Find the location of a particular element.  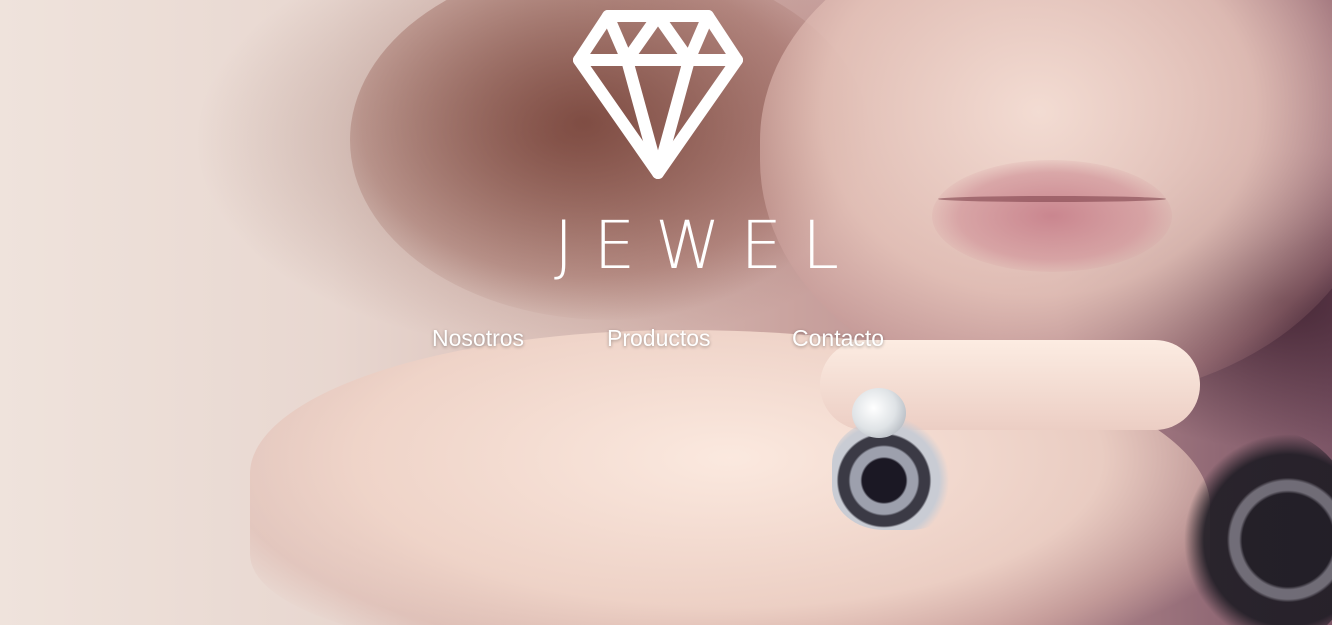

main-nav: Nosotros Productos Contacto is located at coordinates (666, 339).